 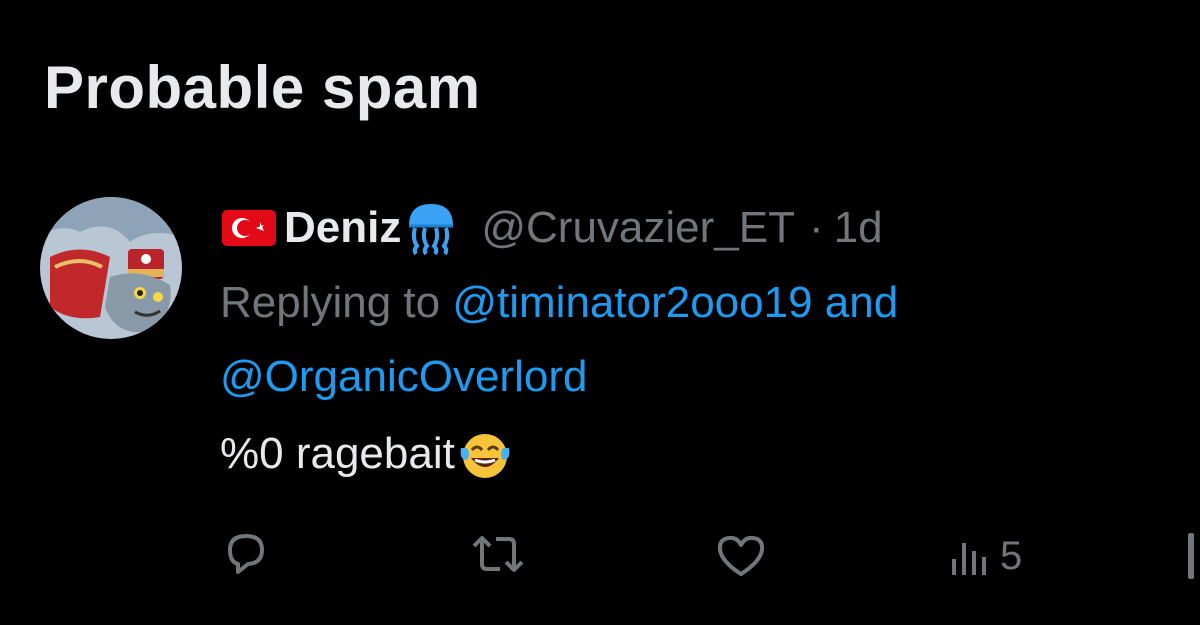 I want to click on turkish-flag-icon, so click(x=249, y=228).